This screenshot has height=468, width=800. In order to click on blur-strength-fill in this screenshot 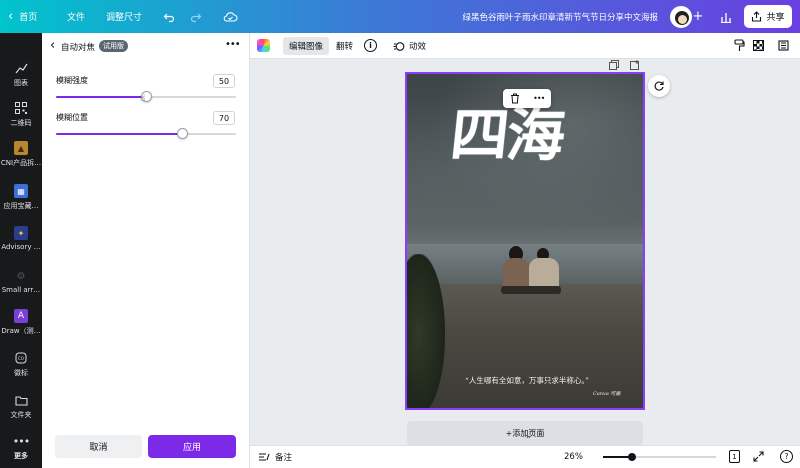, I will do `click(101, 97)`.